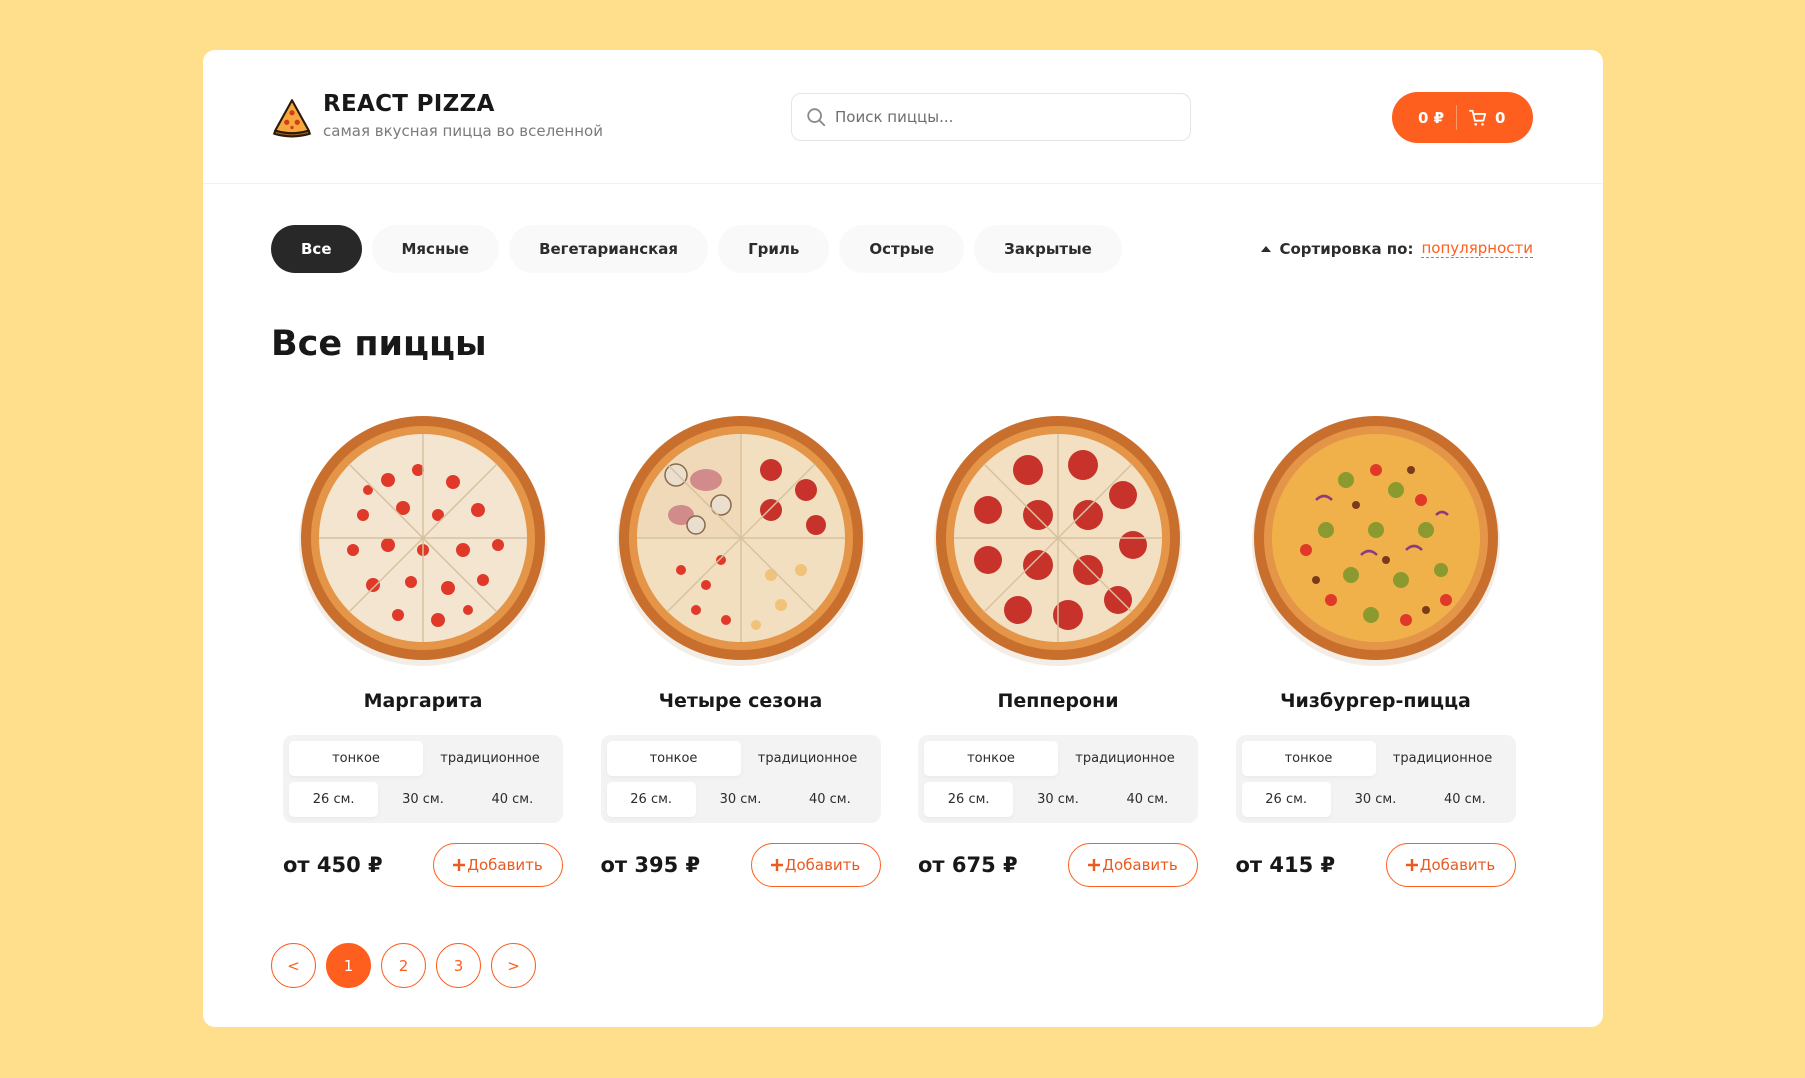 The height and width of the screenshot is (1078, 1805). Describe the element at coordinates (1462, 117) in the screenshot. I see `cart-button: 0 ₽ 0` at that location.